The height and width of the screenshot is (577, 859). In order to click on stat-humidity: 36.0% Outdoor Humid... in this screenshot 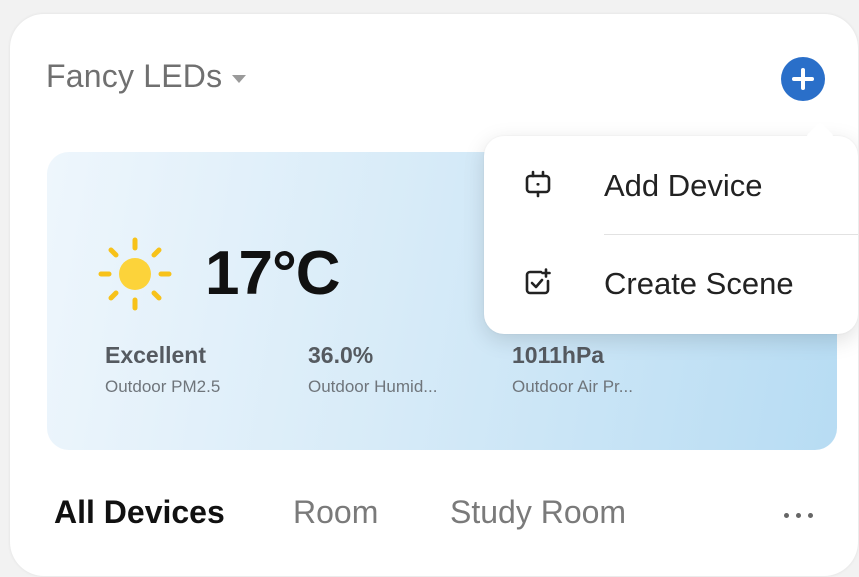, I will do `click(372, 369)`.